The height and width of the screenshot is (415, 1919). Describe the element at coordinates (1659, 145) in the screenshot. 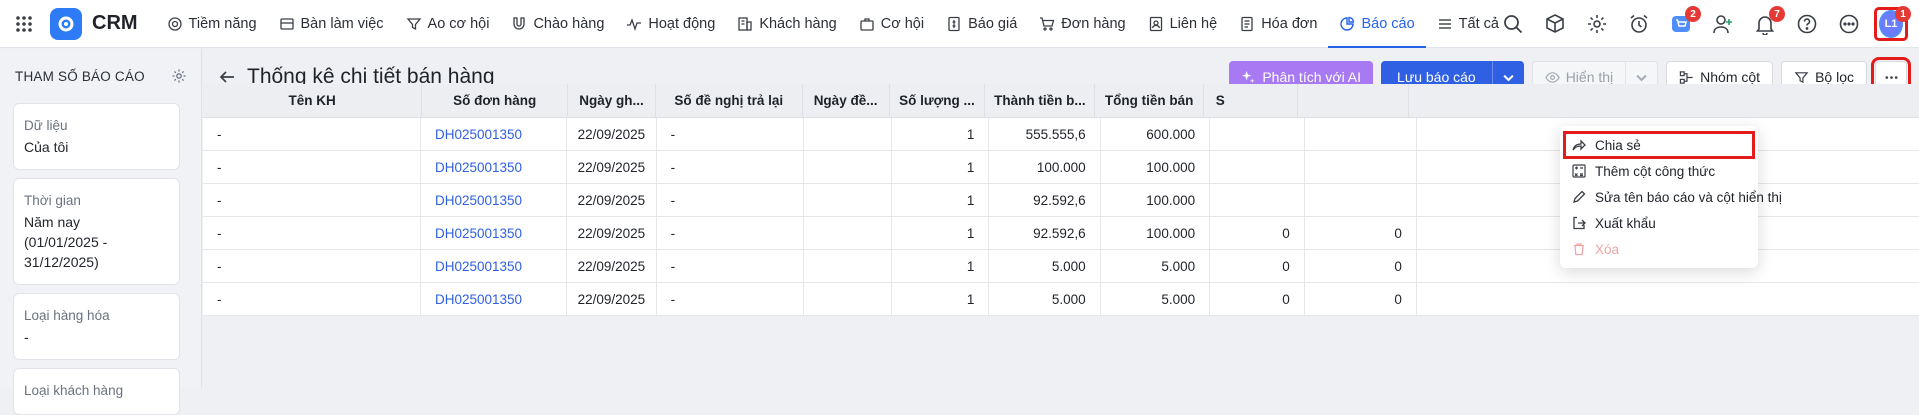

I see `menu-item-share: Chia sẻ` at that location.